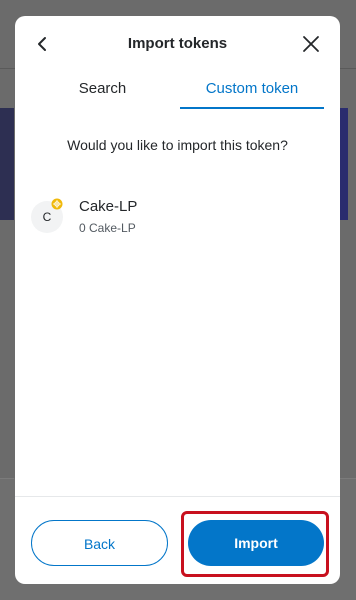 The width and height of the screenshot is (356, 600). What do you see at coordinates (99, 543) in the screenshot?
I see `back-button: Back` at bounding box center [99, 543].